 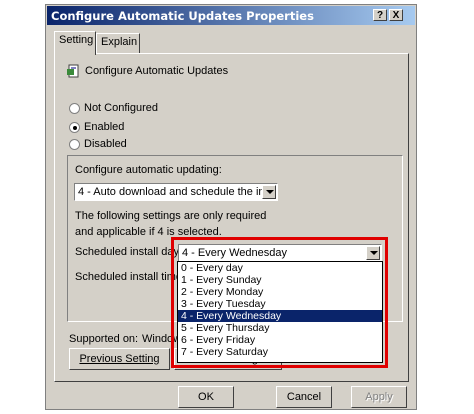 I want to click on policy-header: Configure Automatic Updates, so click(x=147, y=71).